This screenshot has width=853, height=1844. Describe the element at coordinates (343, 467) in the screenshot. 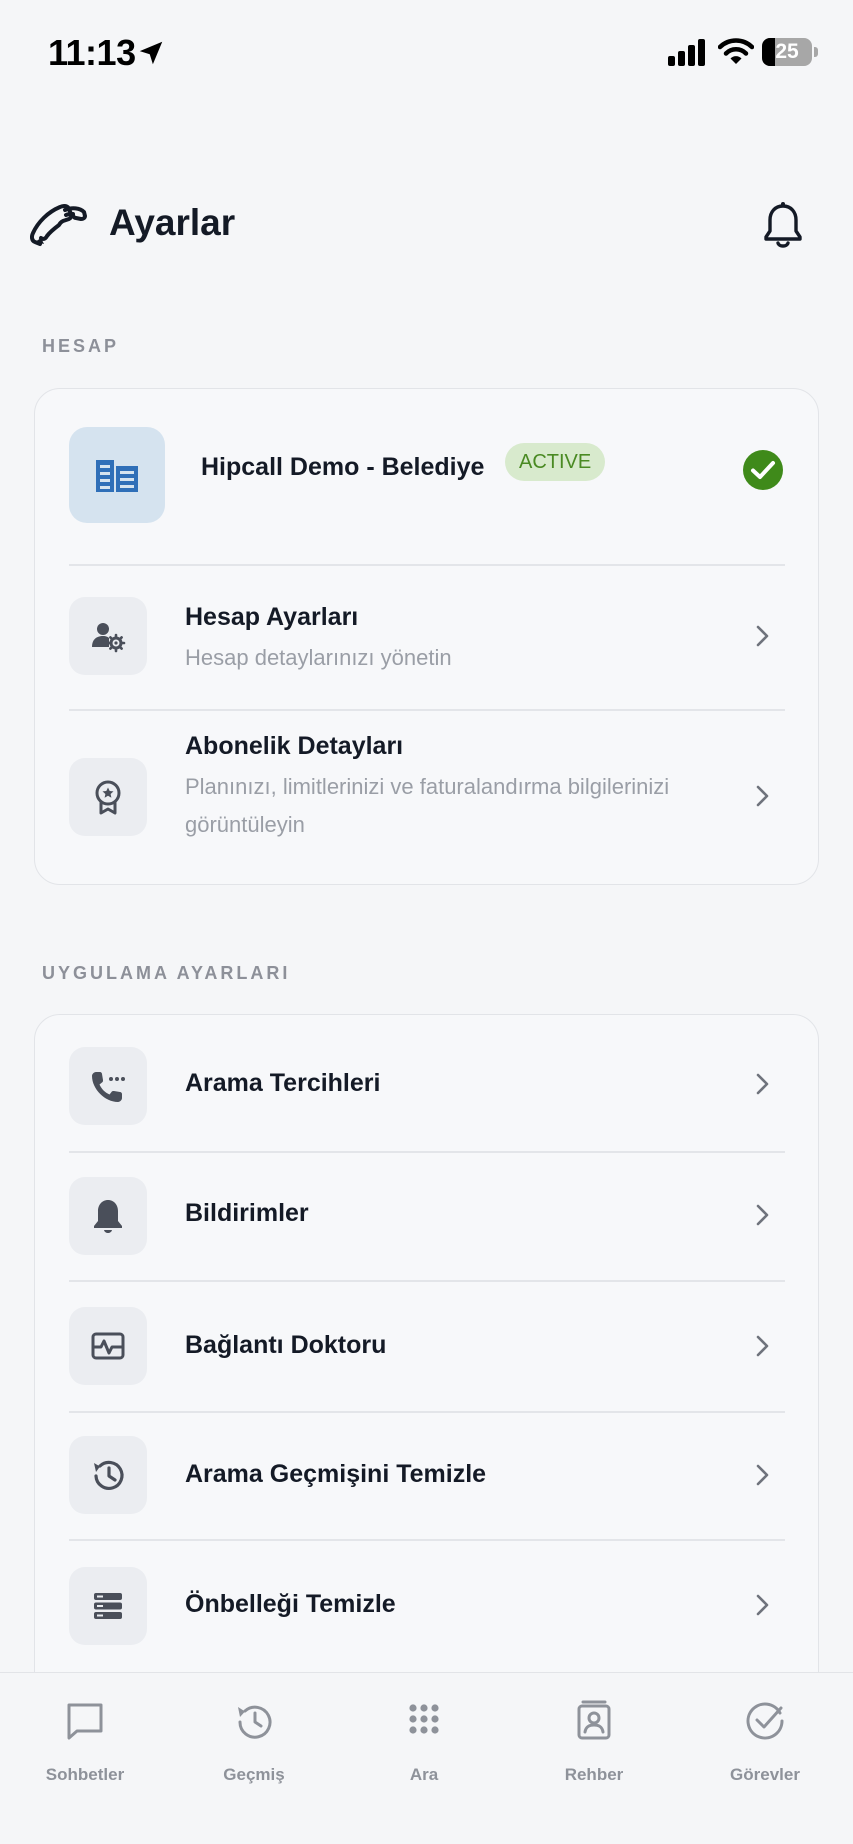

I see `company-name: Hipcall Demo - Belediye` at that location.